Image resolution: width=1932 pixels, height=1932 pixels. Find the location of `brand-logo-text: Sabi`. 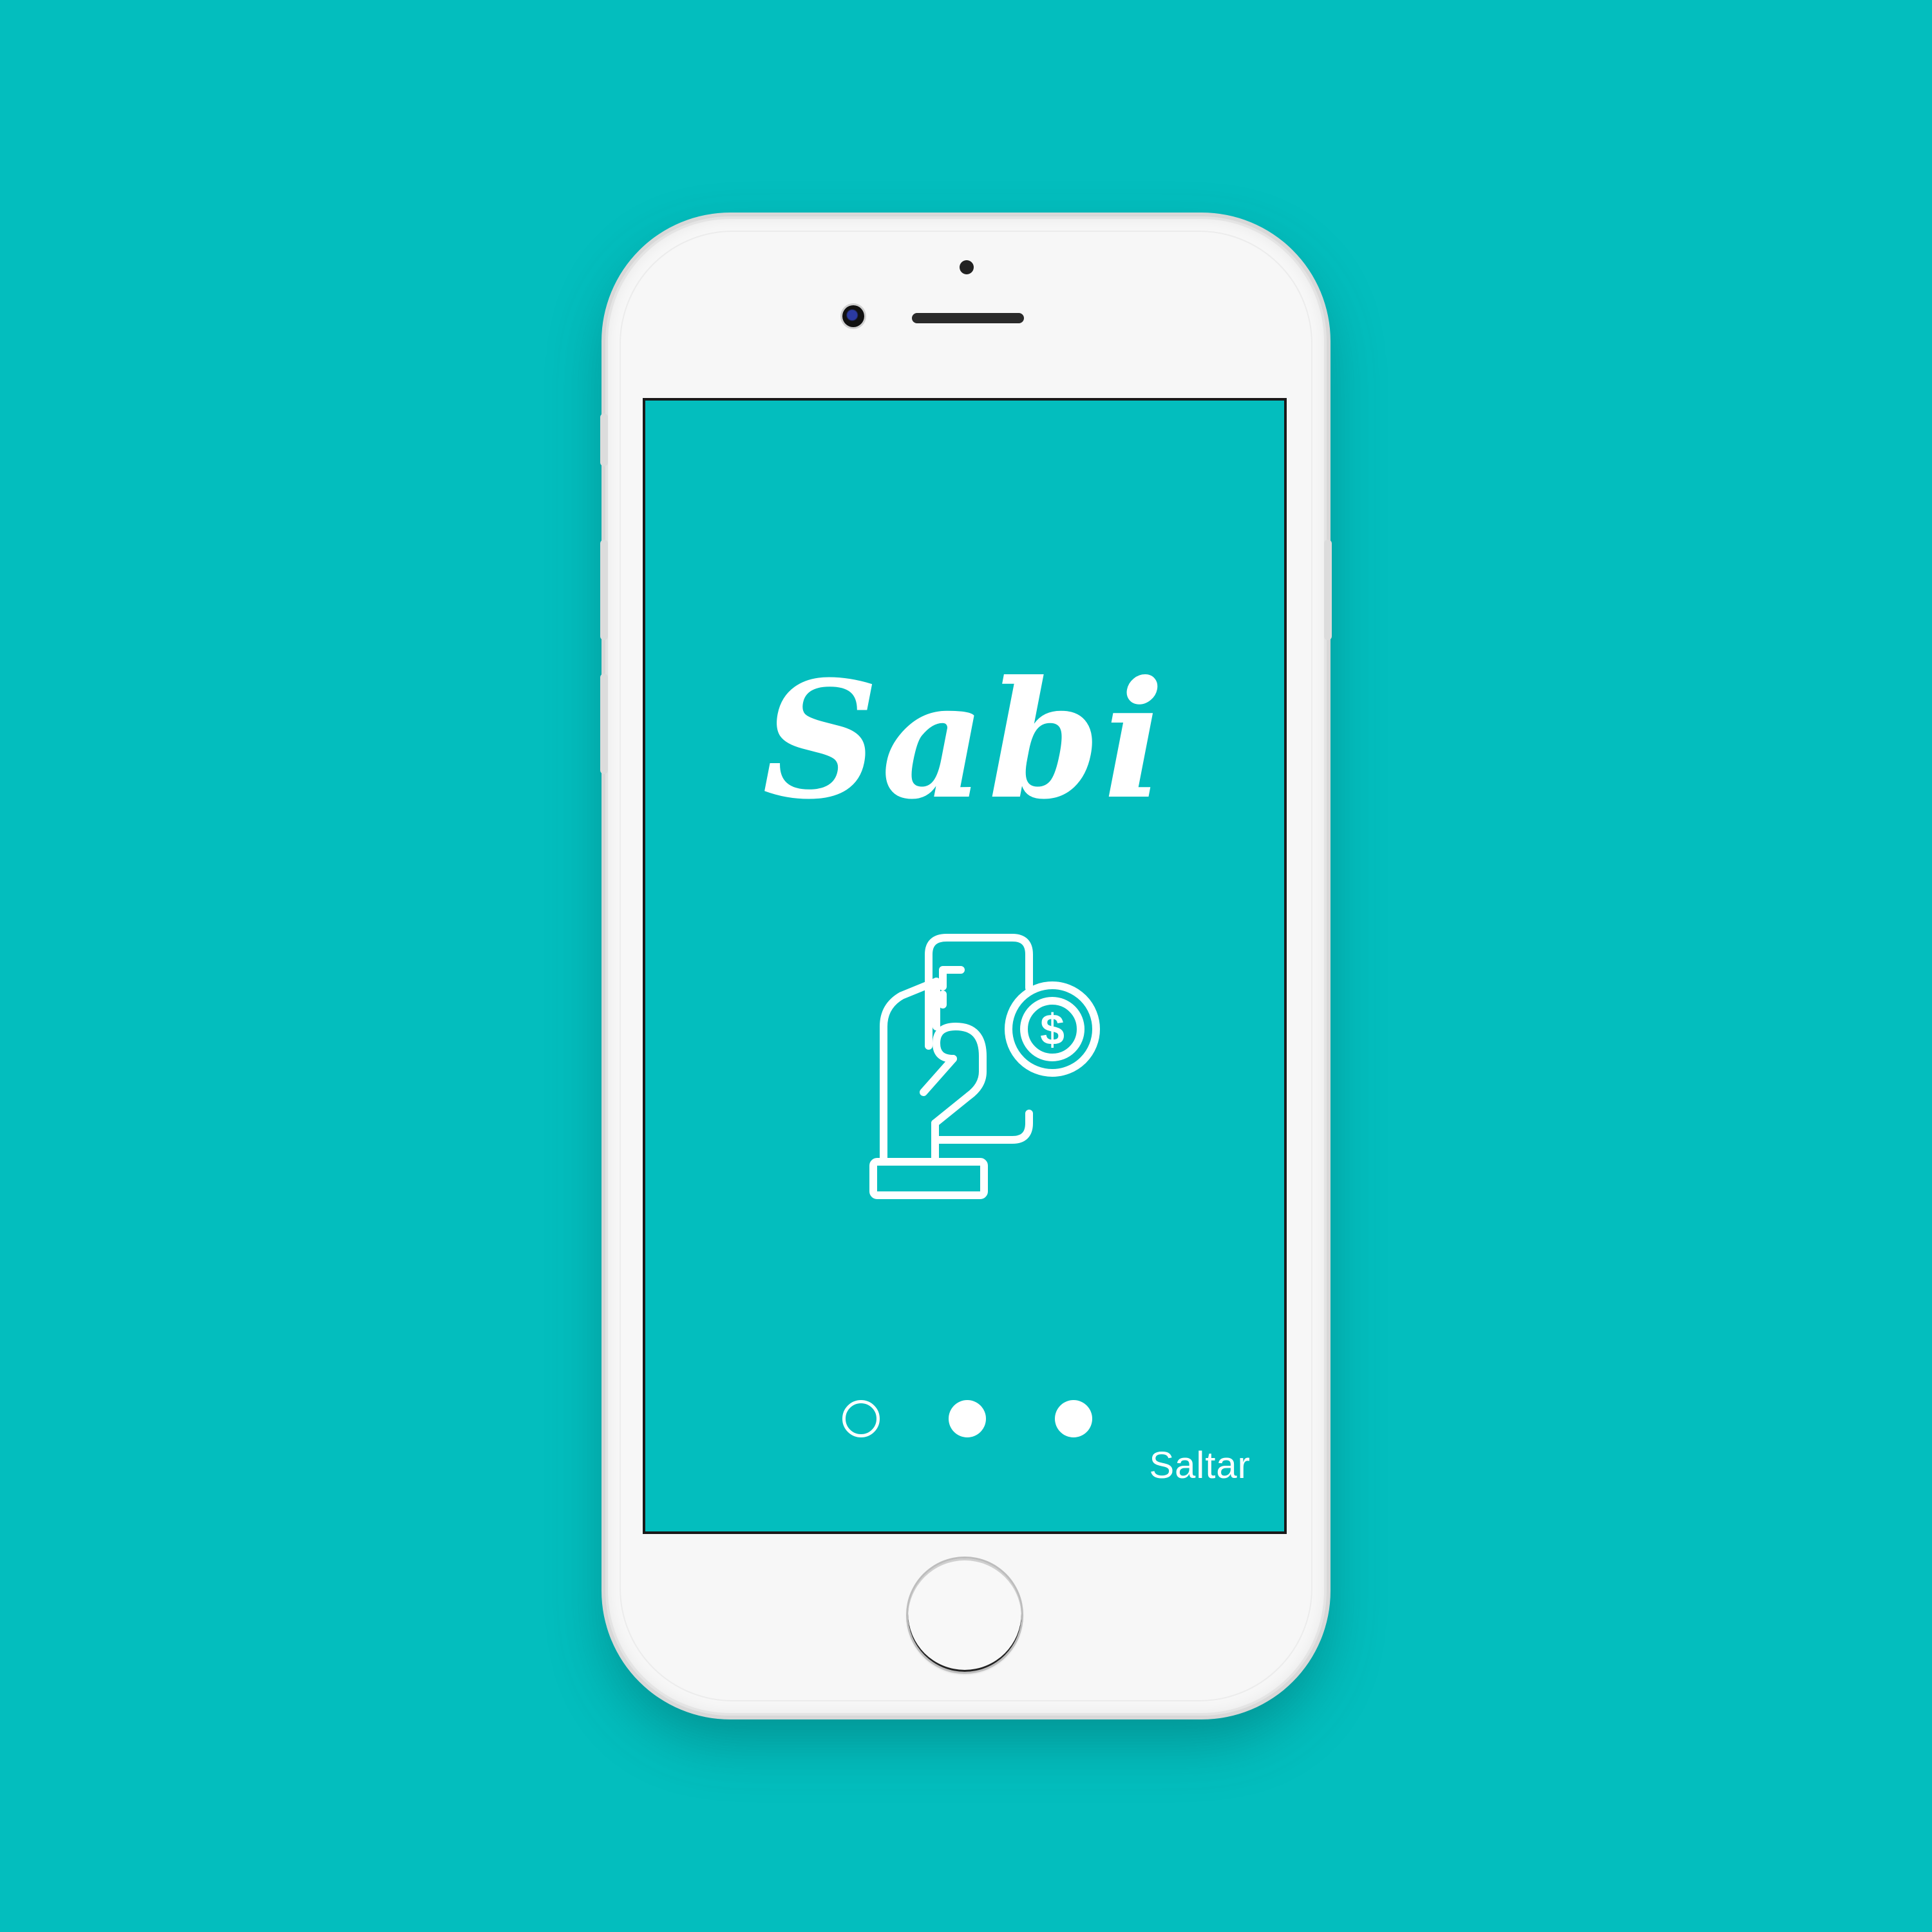

brand-logo-text: Sabi is located at coordinates (965, 740).